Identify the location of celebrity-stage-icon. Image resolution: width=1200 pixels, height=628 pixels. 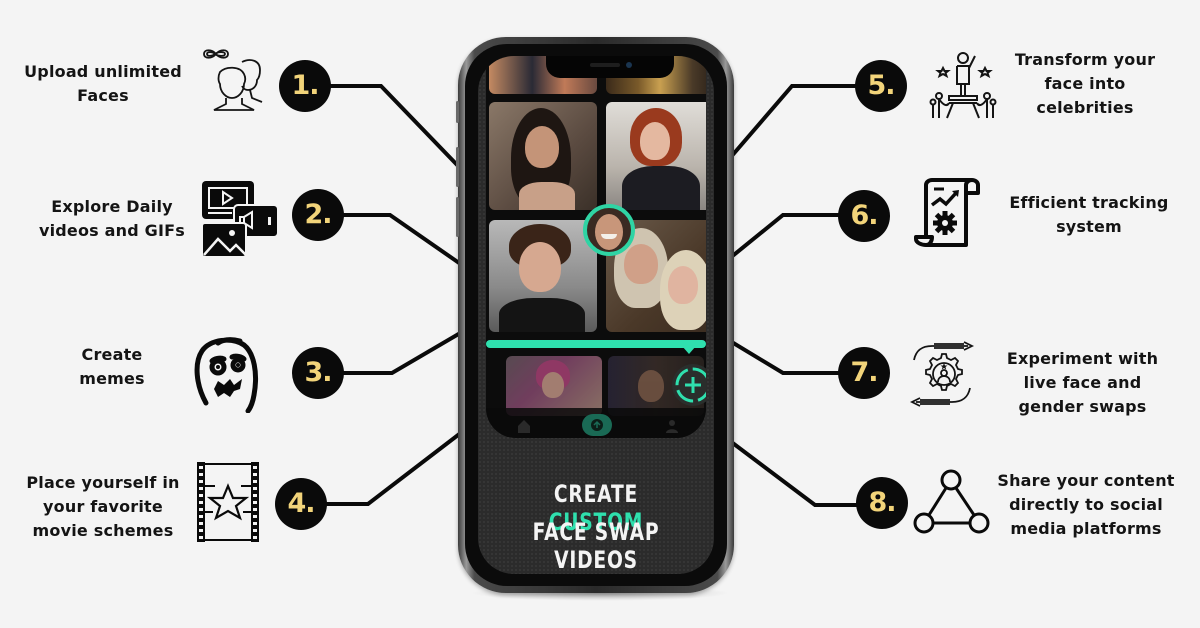
(963, 85).